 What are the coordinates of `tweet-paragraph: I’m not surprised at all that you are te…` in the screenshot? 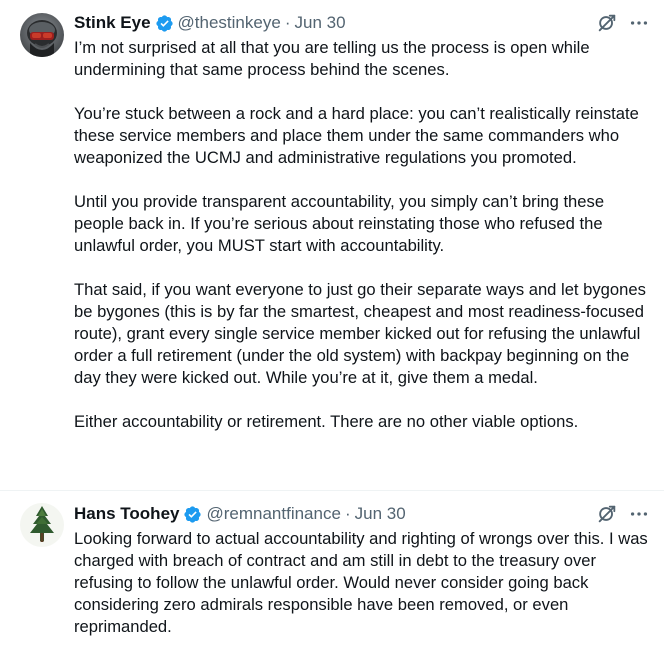 It's located at (332, 58).